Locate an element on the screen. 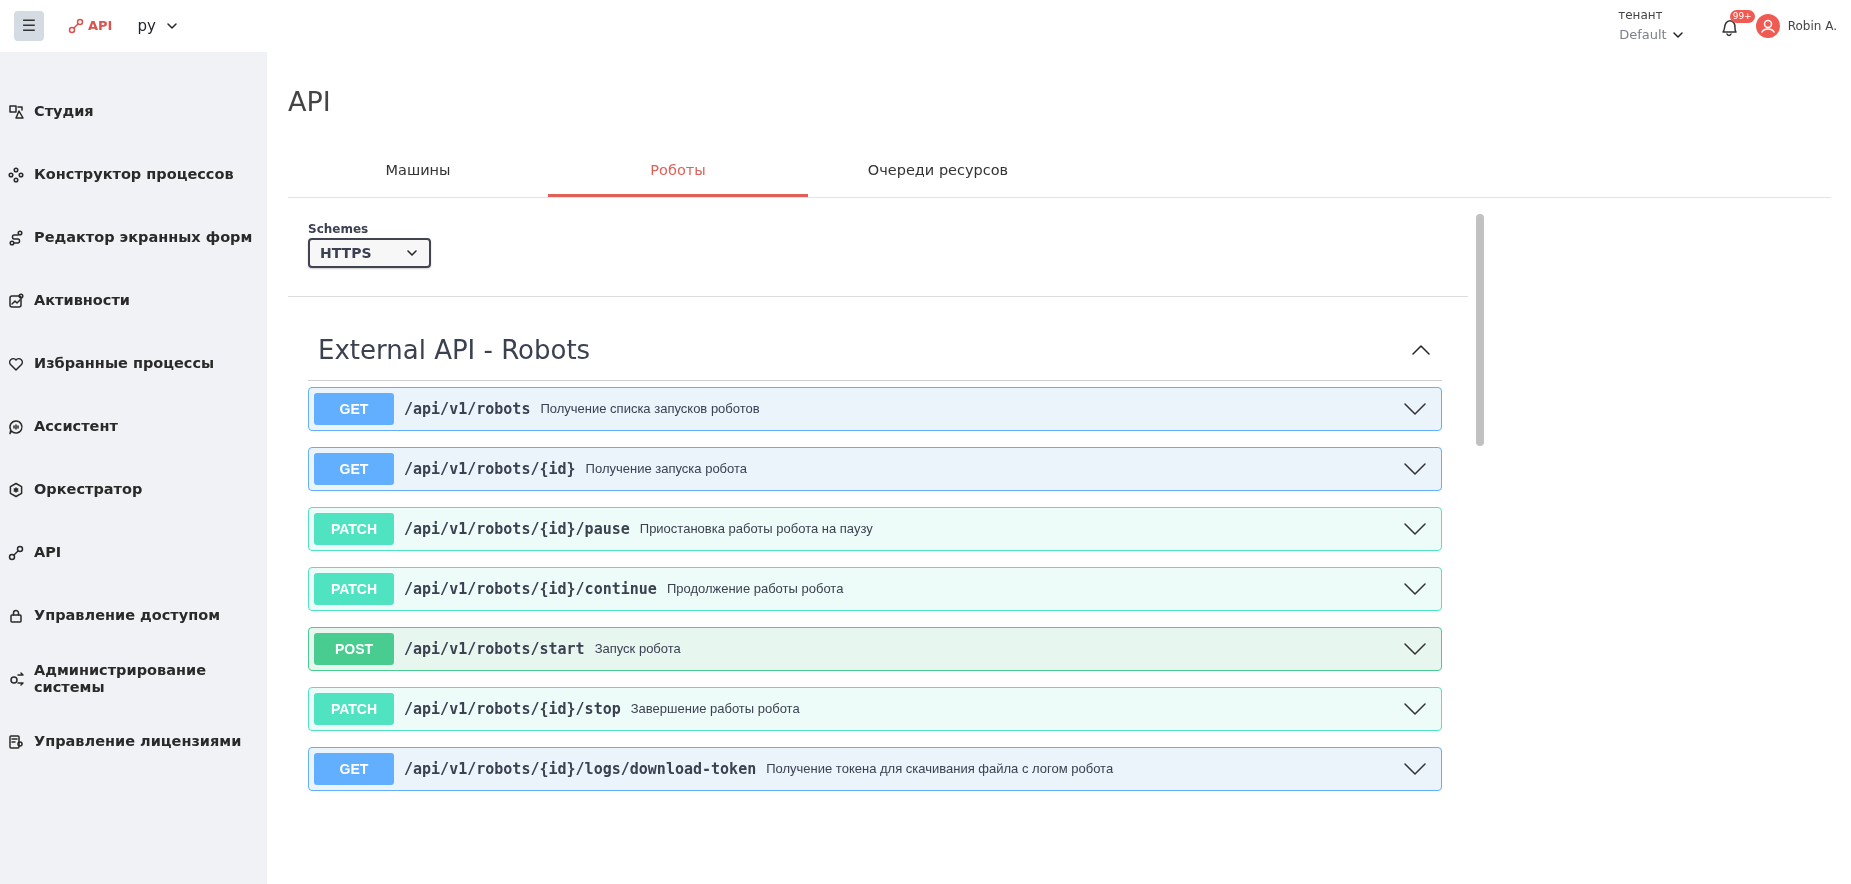 The image size is (1851, 884). sidebar-item: Администрирование системы is located at coordinates (133, 678).